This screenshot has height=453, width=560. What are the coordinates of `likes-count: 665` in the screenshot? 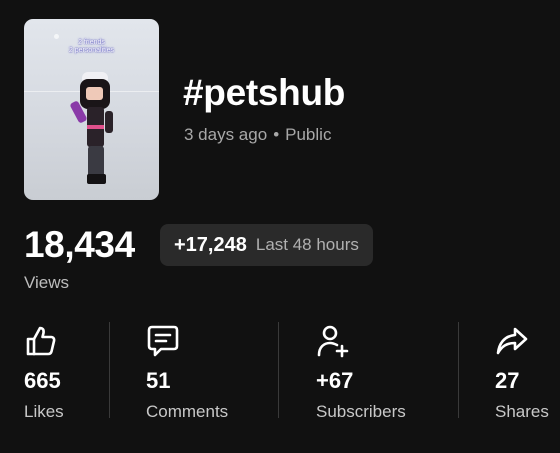 It's located at (42, 380).